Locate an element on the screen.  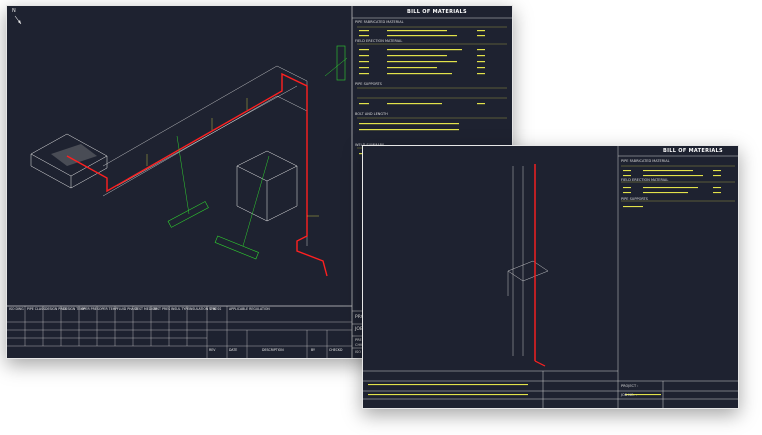
header-col: INSUL TYPE is located at coordinates (180, 309).